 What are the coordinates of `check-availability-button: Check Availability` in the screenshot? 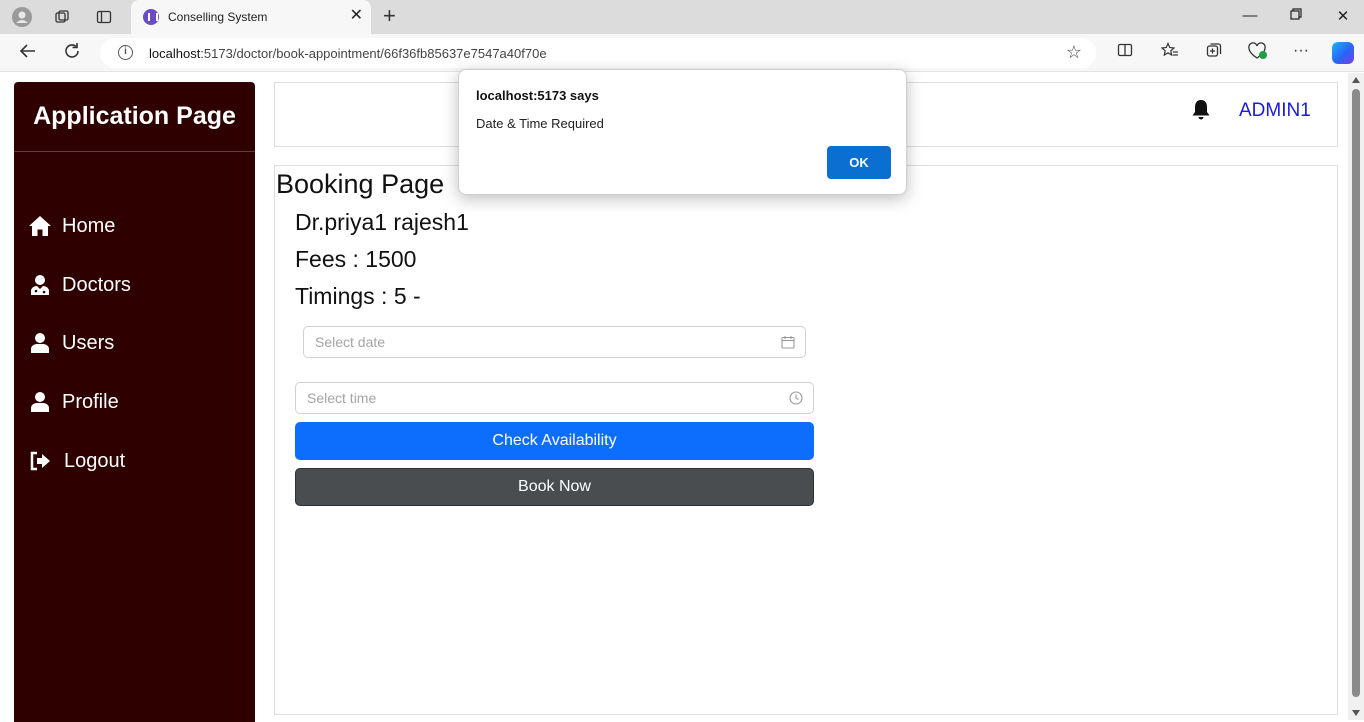 It's located at (554, 441).